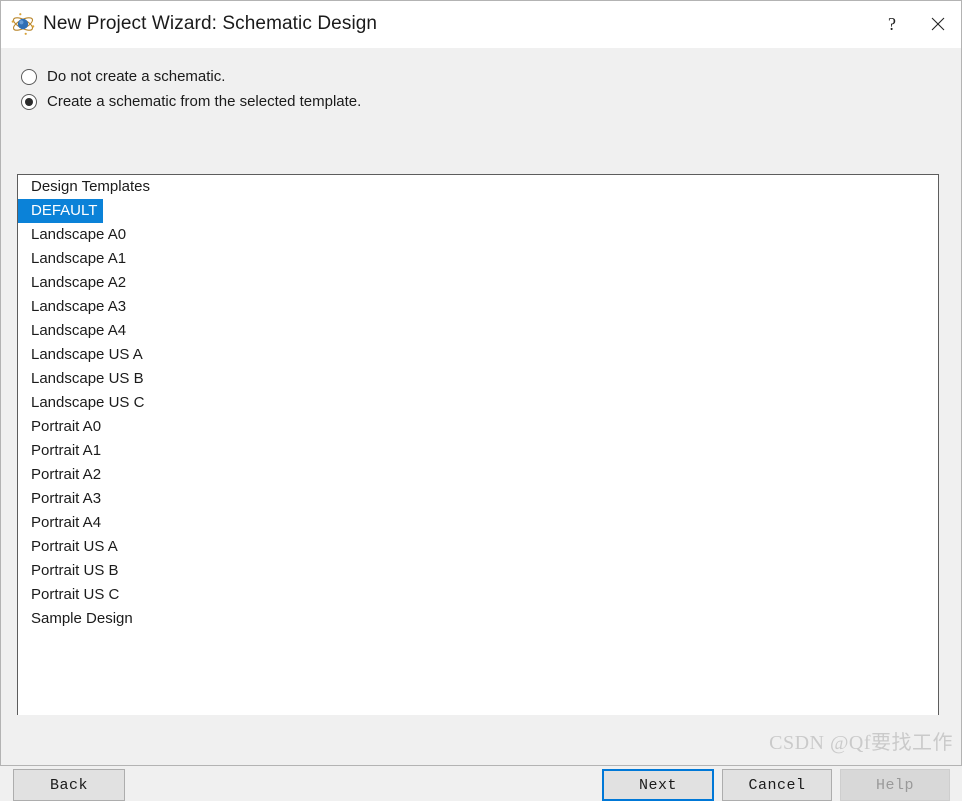  What do you see at coordinates (29, 101) in the screenshot?
I see `radio-selected-icon` at bounding box center [29, 101].